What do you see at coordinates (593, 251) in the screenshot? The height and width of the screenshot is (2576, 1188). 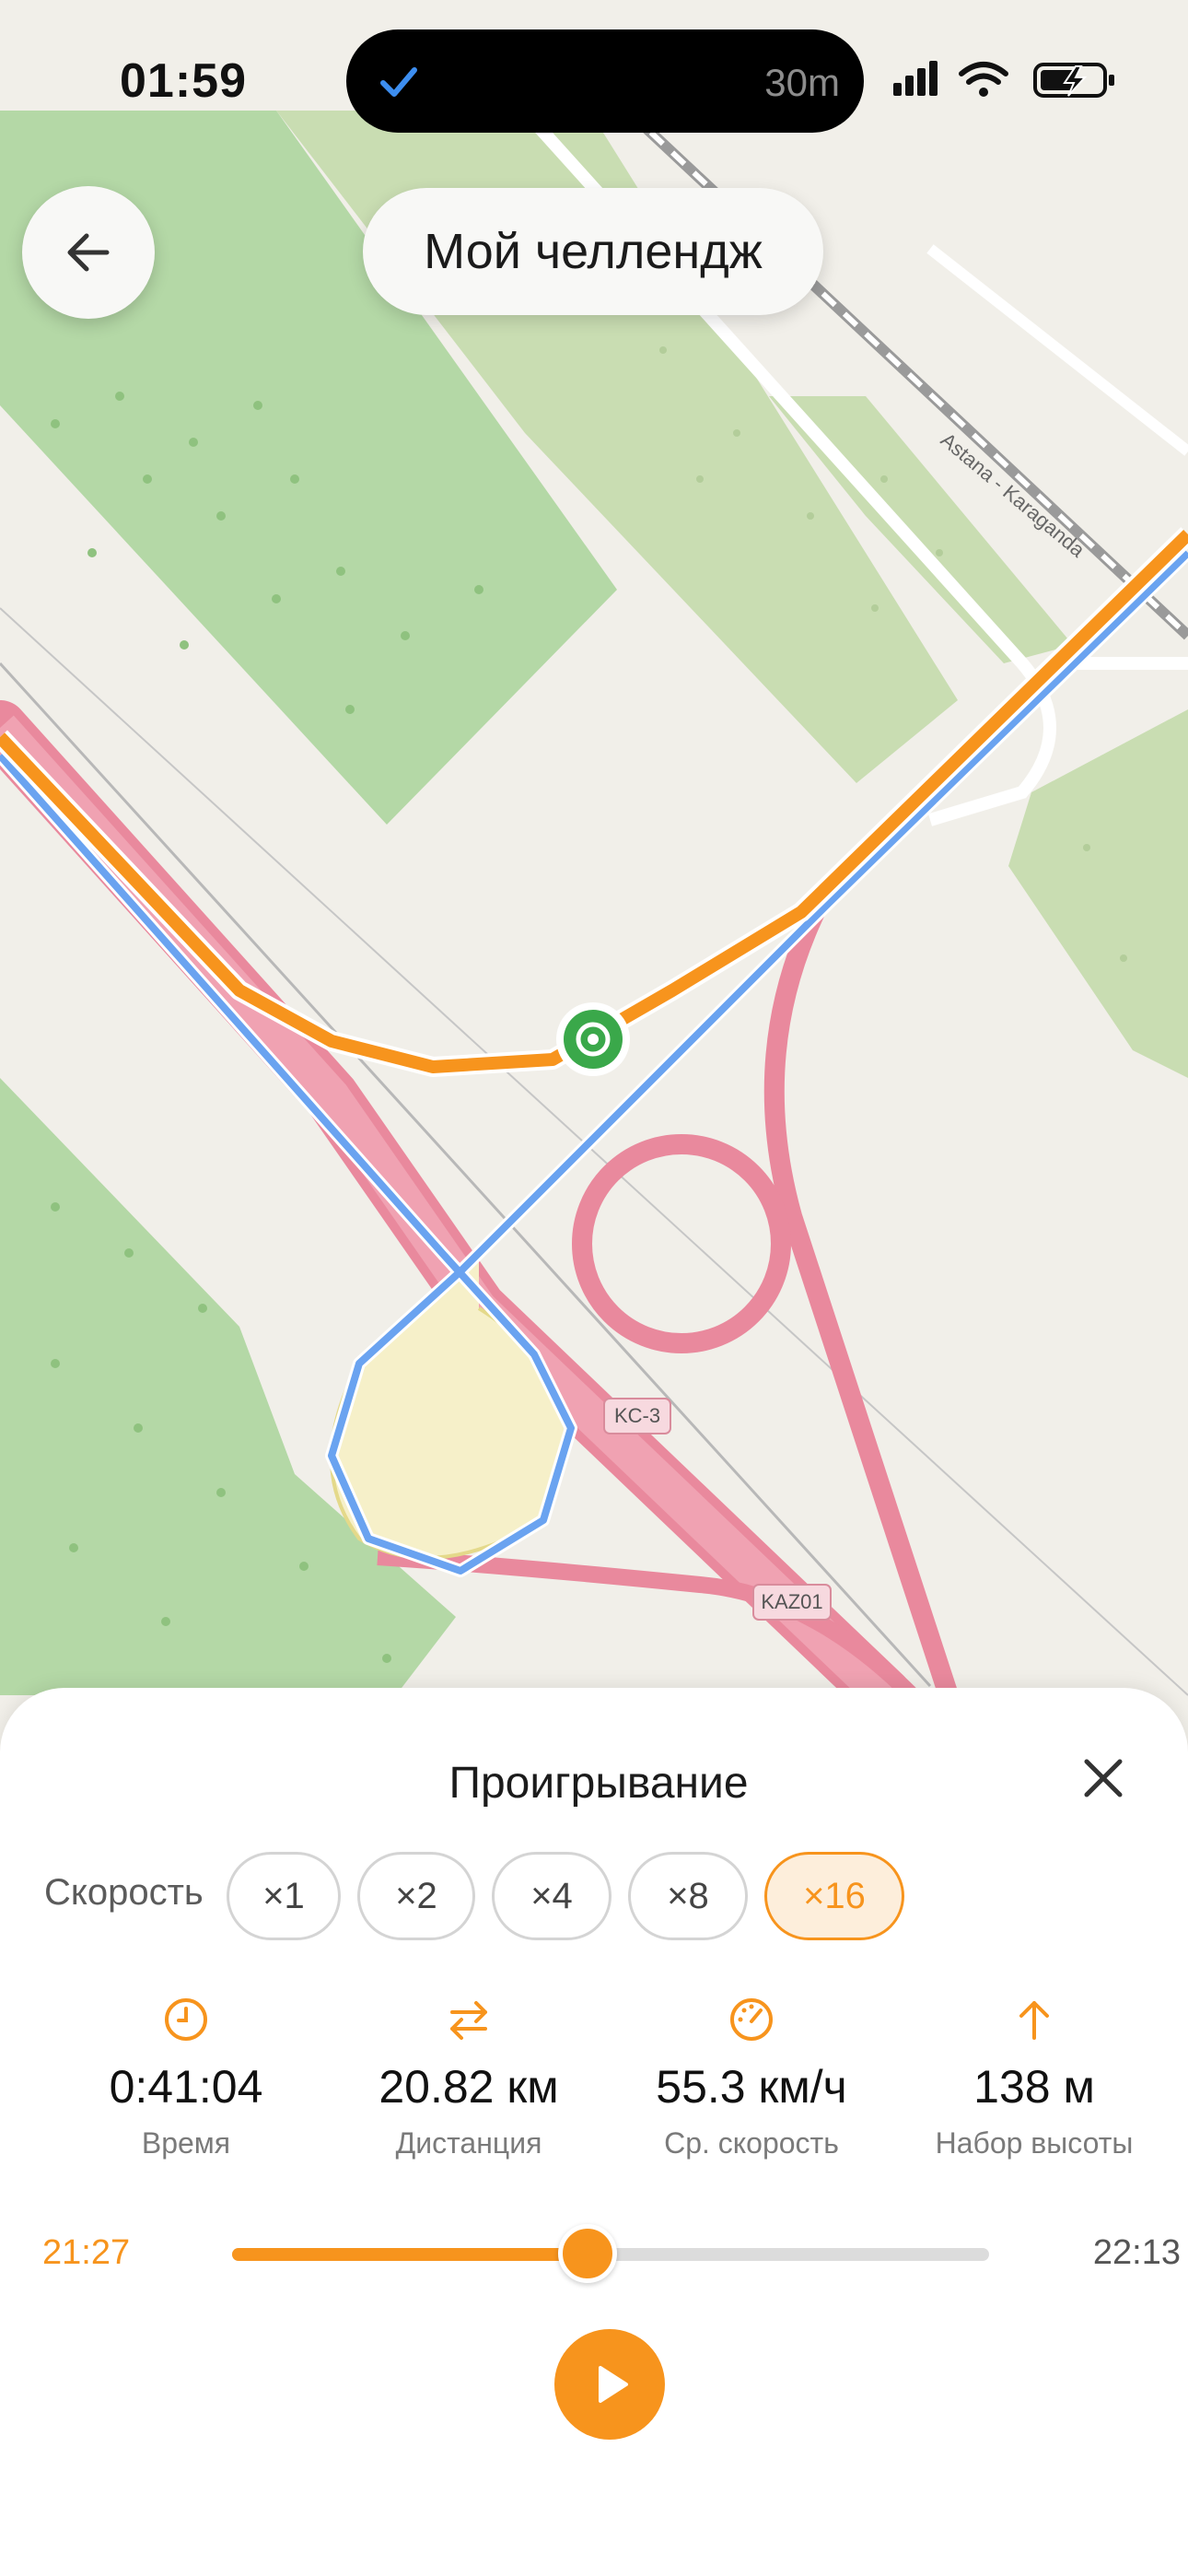 I see `page-title: Мой челлендж` at bounding box center [593, 251].